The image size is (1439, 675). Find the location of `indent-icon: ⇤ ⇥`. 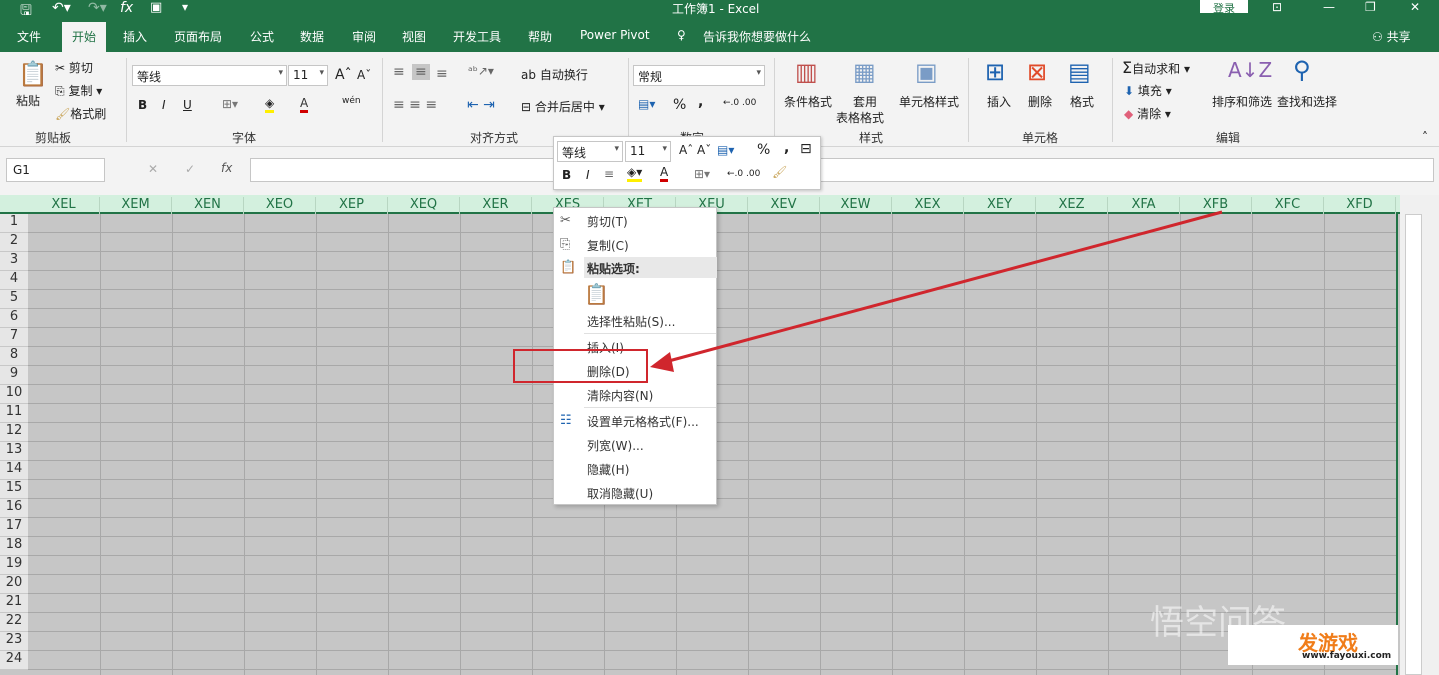

indent-icon: ⇤ ⇥ is located at coordinates (481, 105).